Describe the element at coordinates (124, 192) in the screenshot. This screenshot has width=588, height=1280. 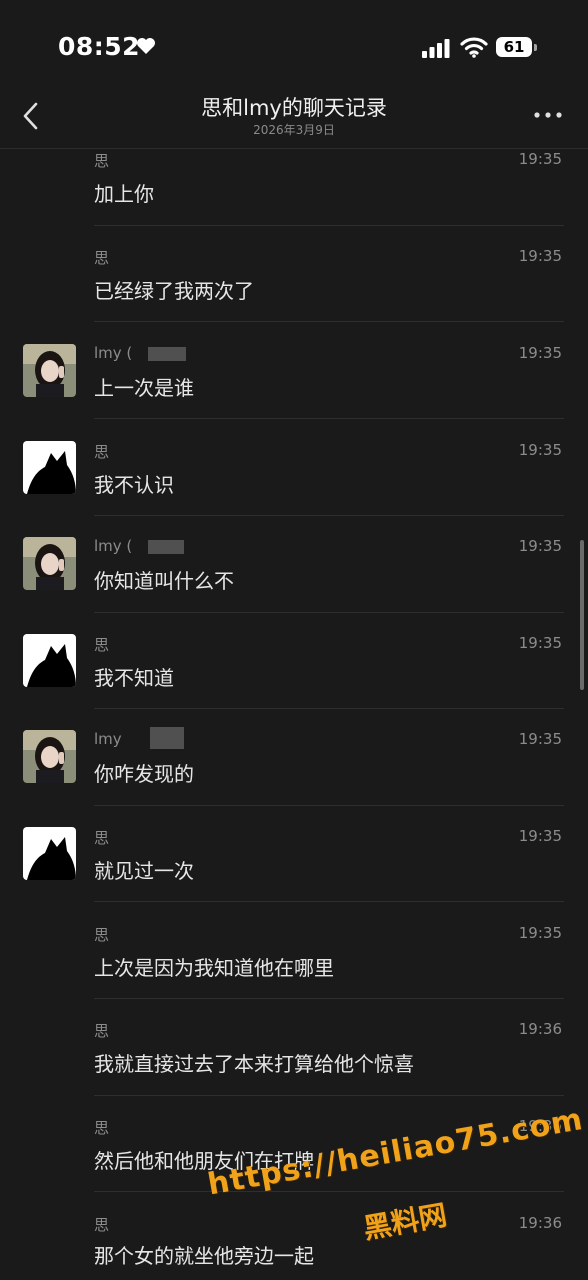
I see `message-text: 加上你` at that location.